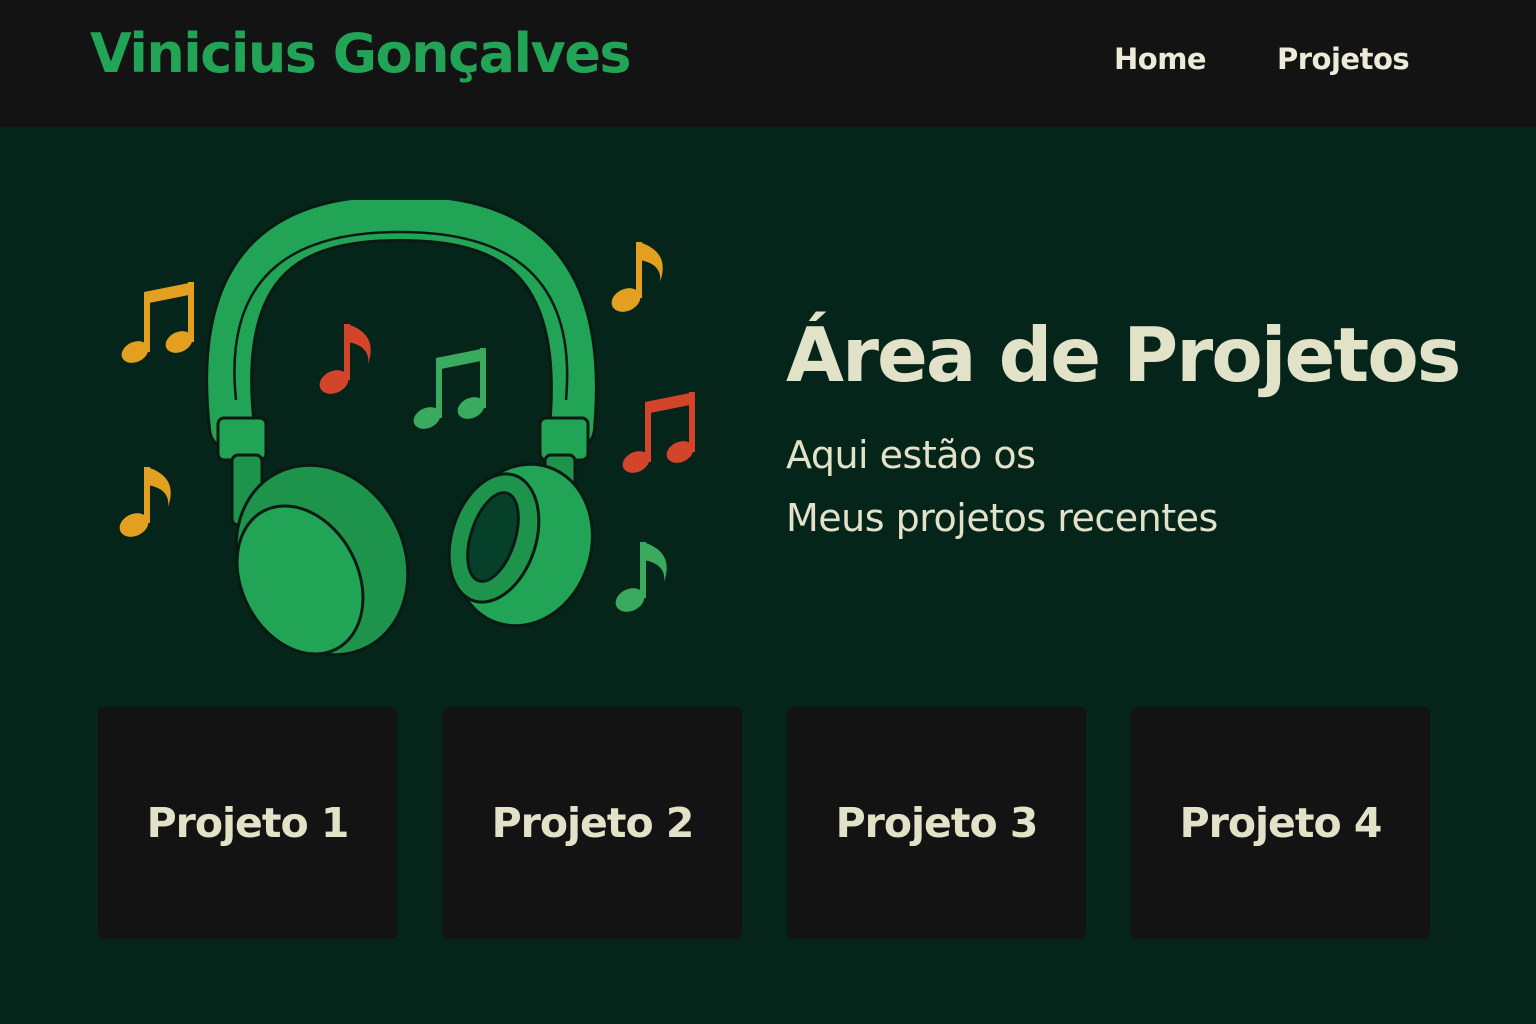 Image resolution: width=1536 pixels, height=1024 pixels. I want to click on project-card-4: Projeto 4, so click(1280, 823).